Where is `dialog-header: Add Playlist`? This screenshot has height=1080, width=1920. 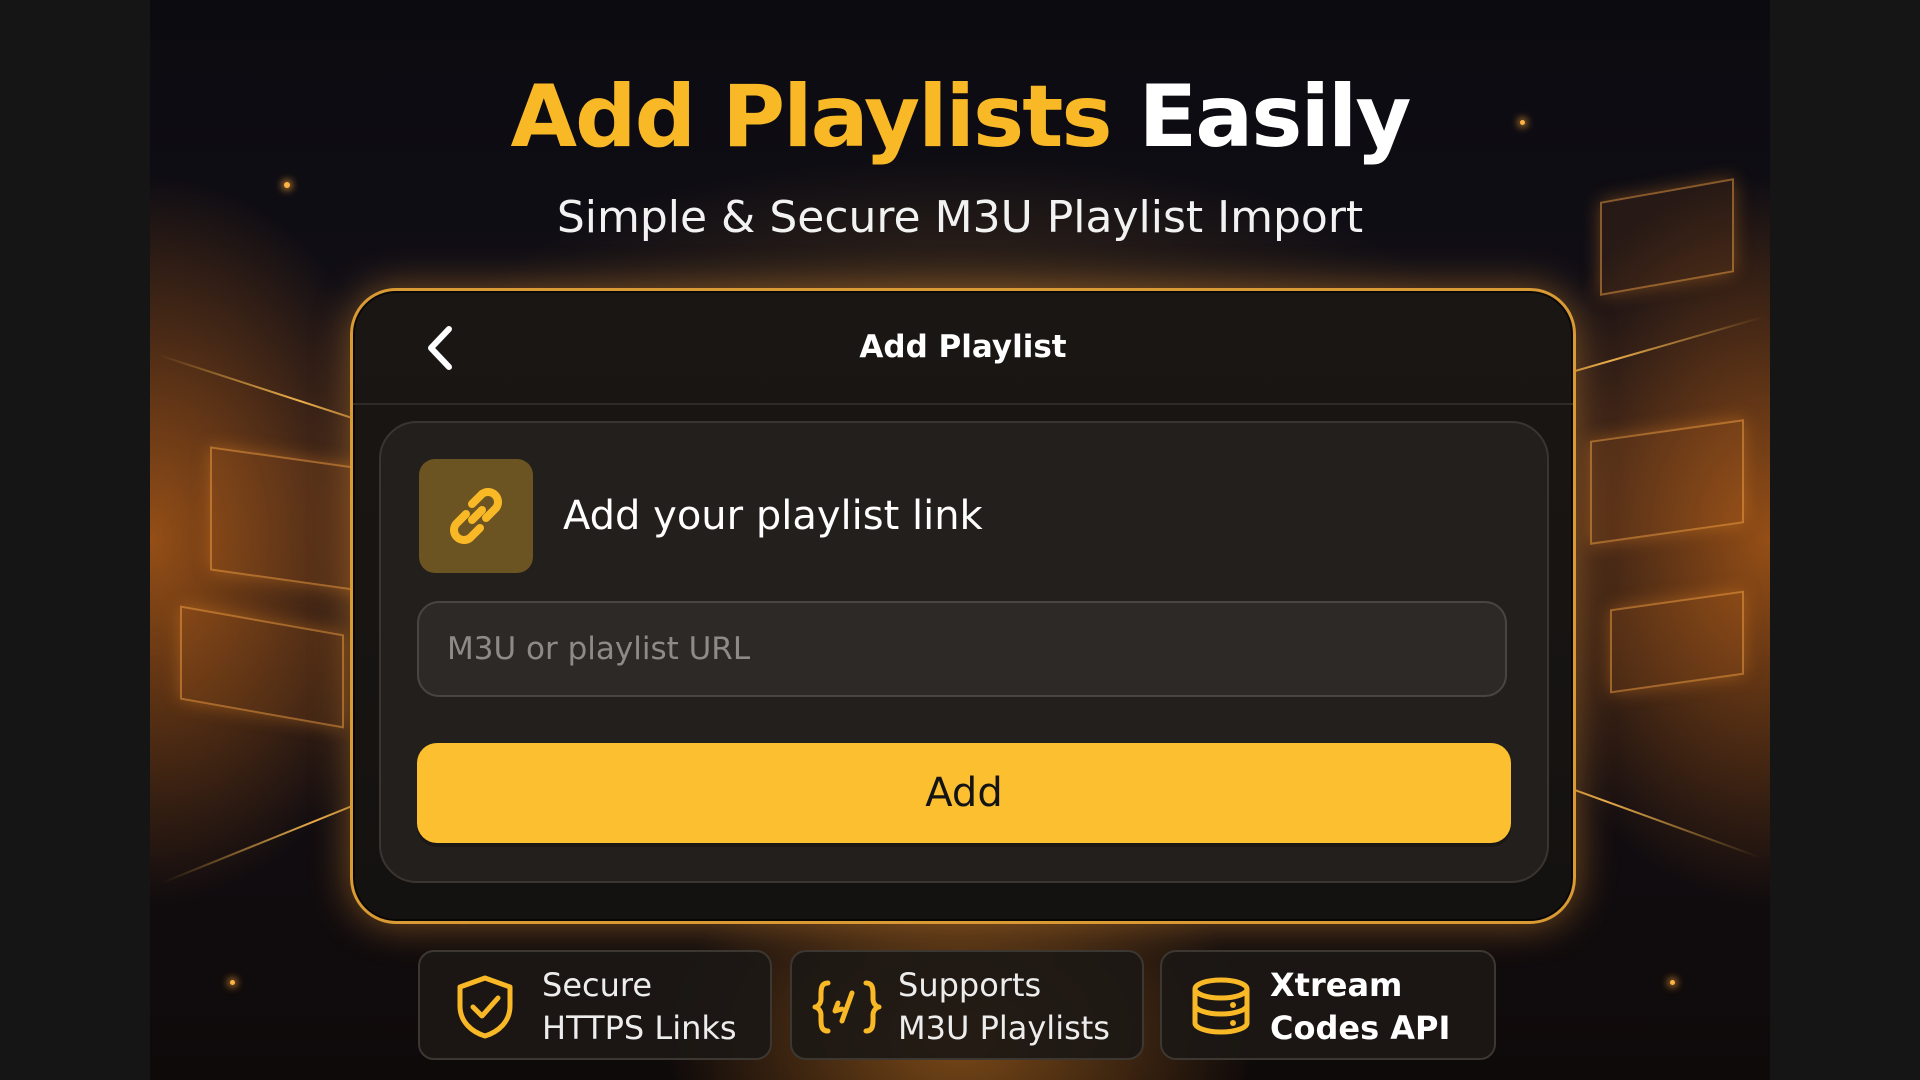 dialog-header: Add Playlist is located at coordinates (963, 348).